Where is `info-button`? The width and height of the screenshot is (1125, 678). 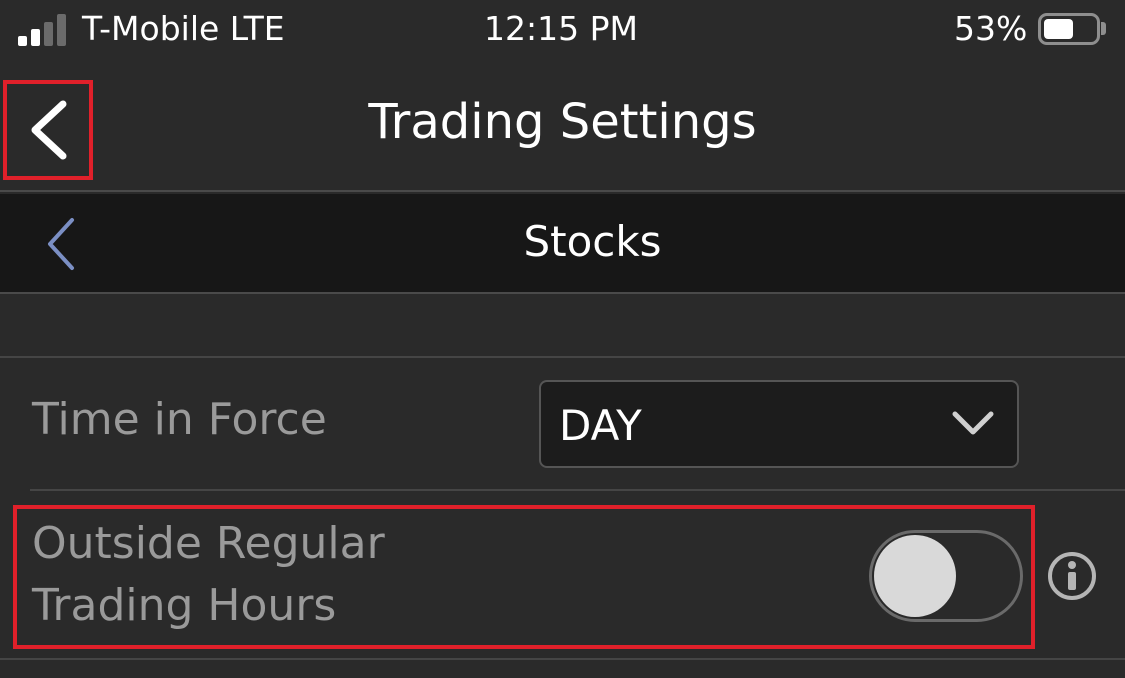 info-button is located at coordinates (1072, 576).